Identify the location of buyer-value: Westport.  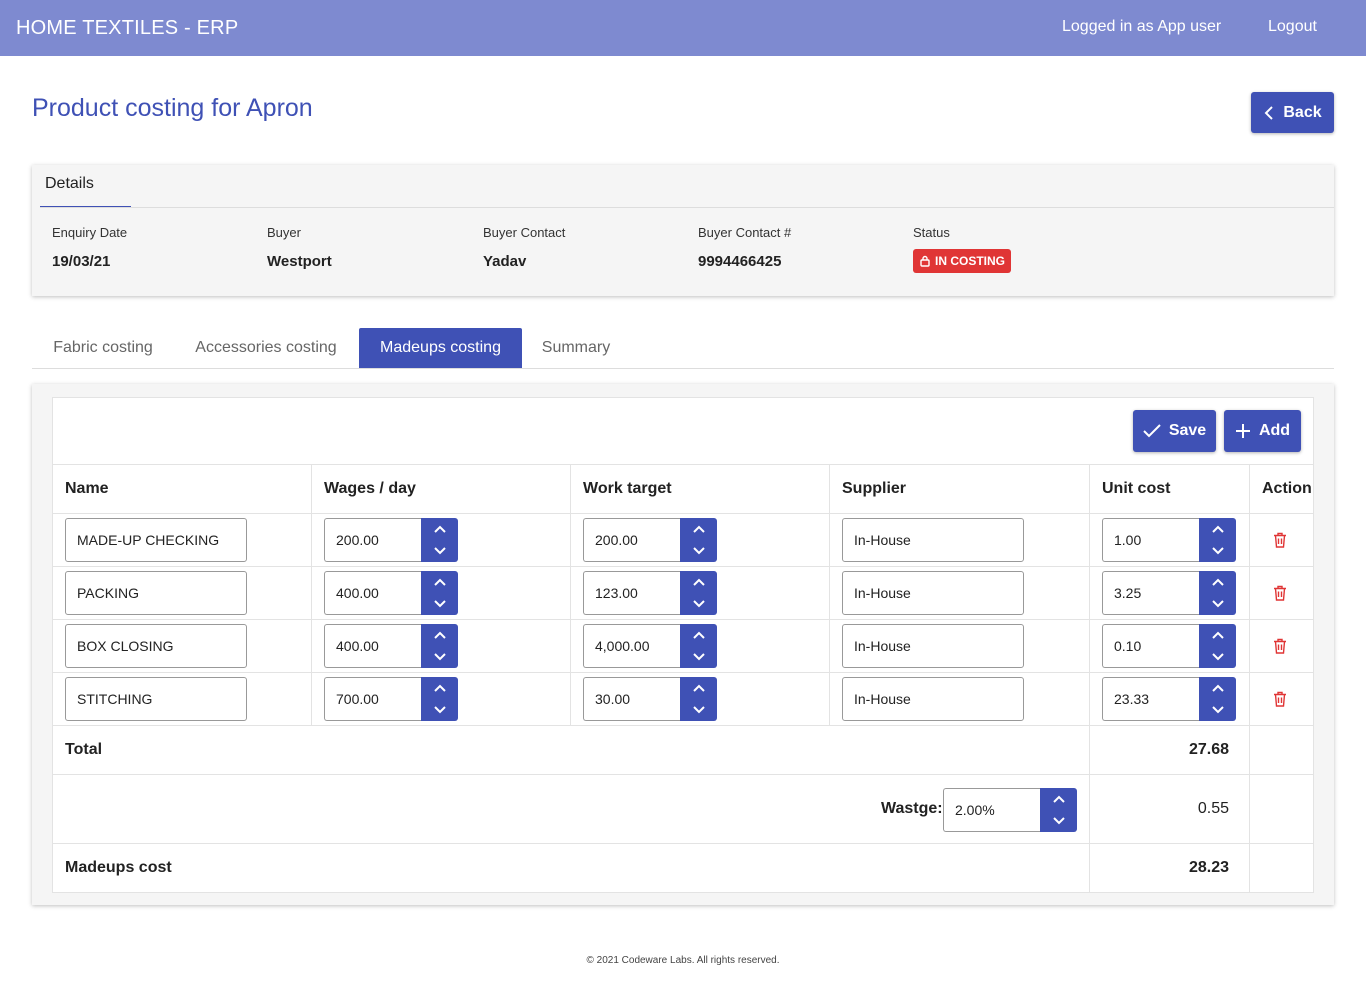
(299, 261).